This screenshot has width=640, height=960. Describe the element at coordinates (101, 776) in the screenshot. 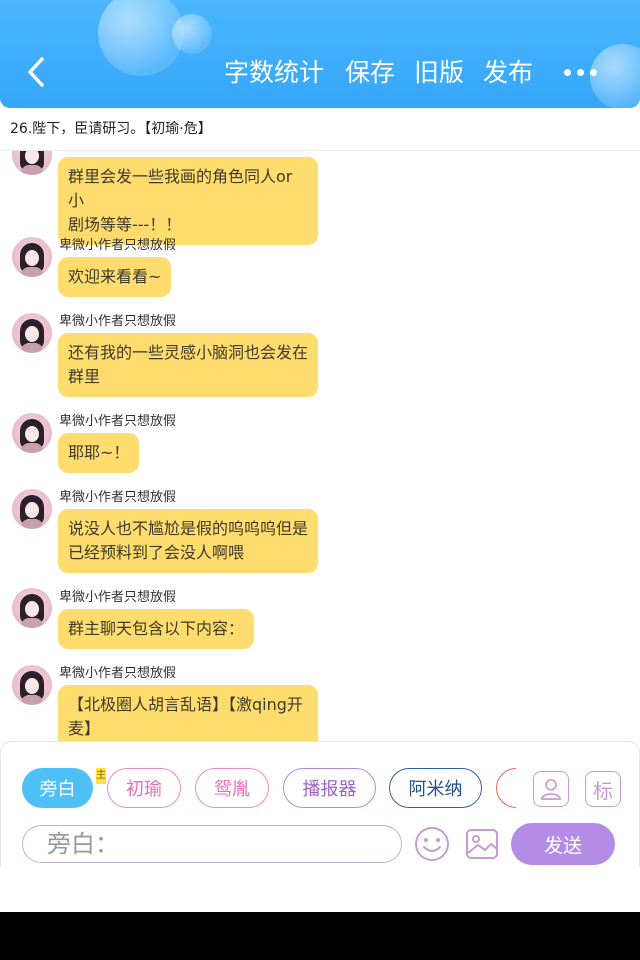

I see `role-badge: 主` at that location.